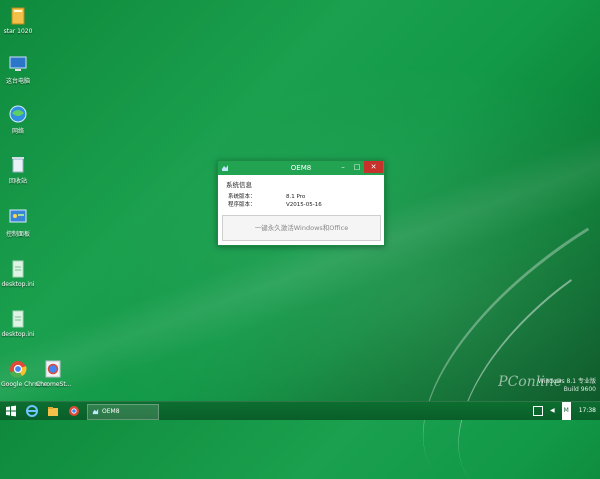 This screenshot has width=600, height=479. What do you see at coordinates (24, 384) in the screenshot?
I see `desktop-icon-label: Google Chrome` at bounding box center [24, 384].